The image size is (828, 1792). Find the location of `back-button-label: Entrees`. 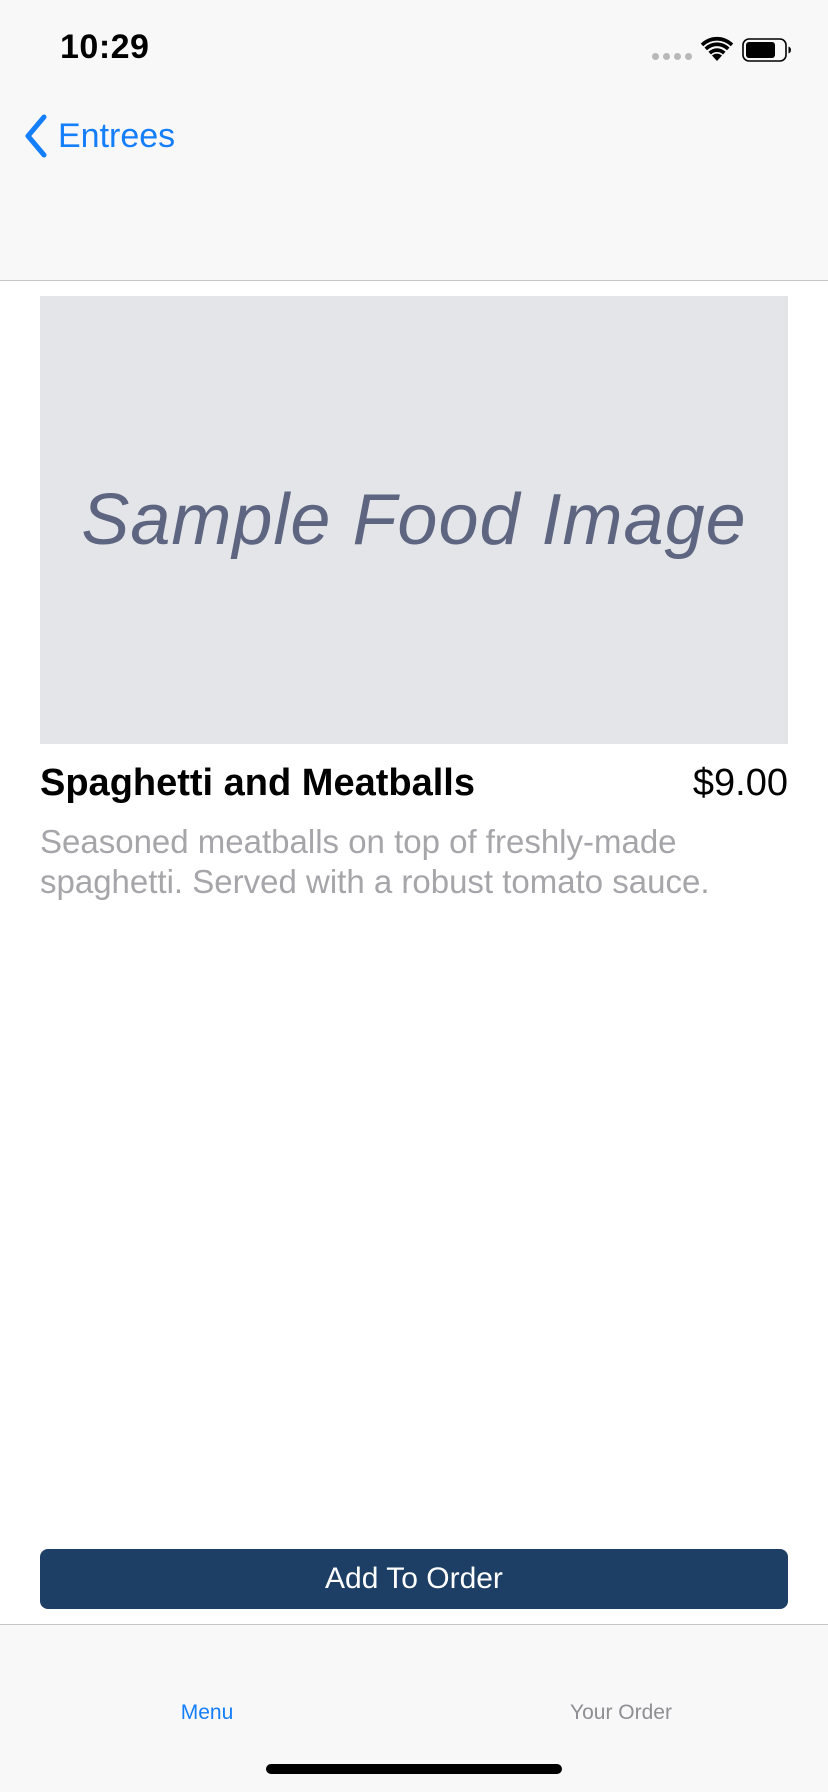

back-button-label: Entrees is located at coordinates (117, 135).